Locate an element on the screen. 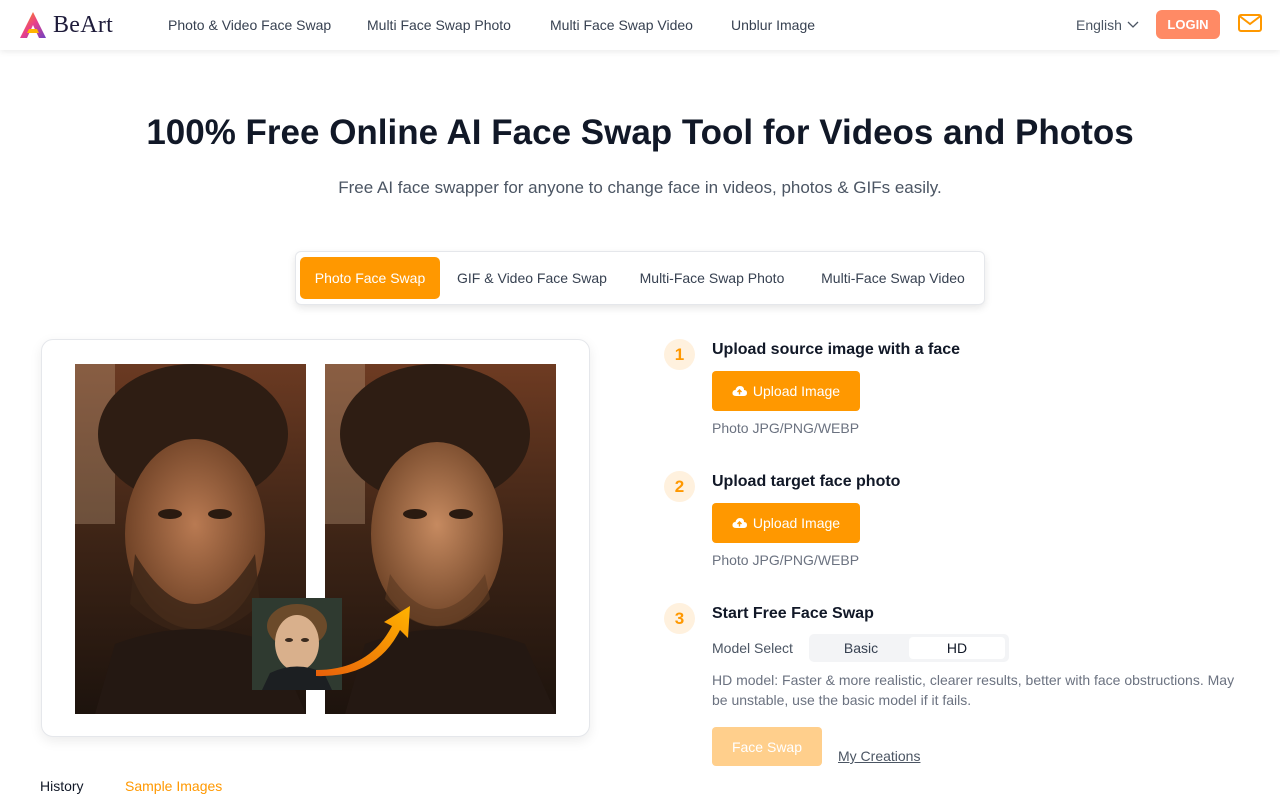 The width and height of the screenshot is (1280, 800). model-option-basic: Basic is located at coordinates (861, 648).